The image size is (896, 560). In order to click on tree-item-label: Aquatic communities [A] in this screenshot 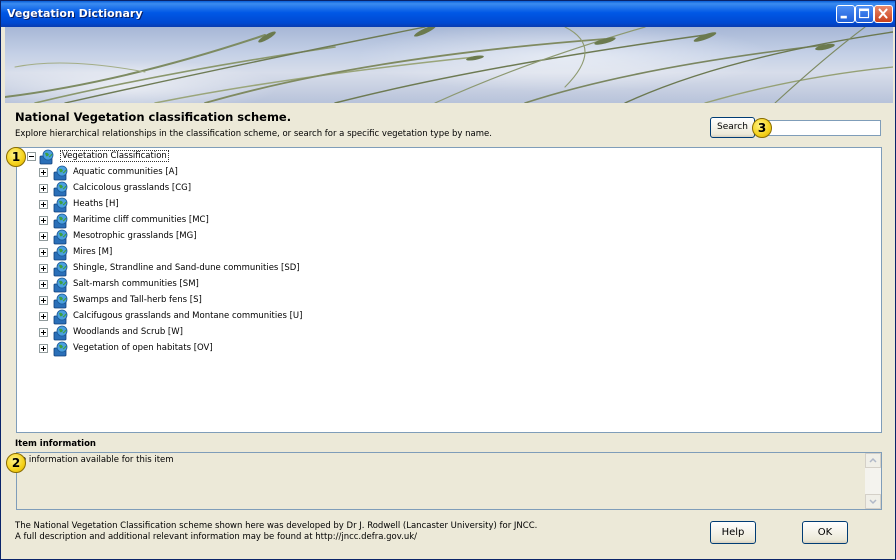, I will do `click(125, 172)`.